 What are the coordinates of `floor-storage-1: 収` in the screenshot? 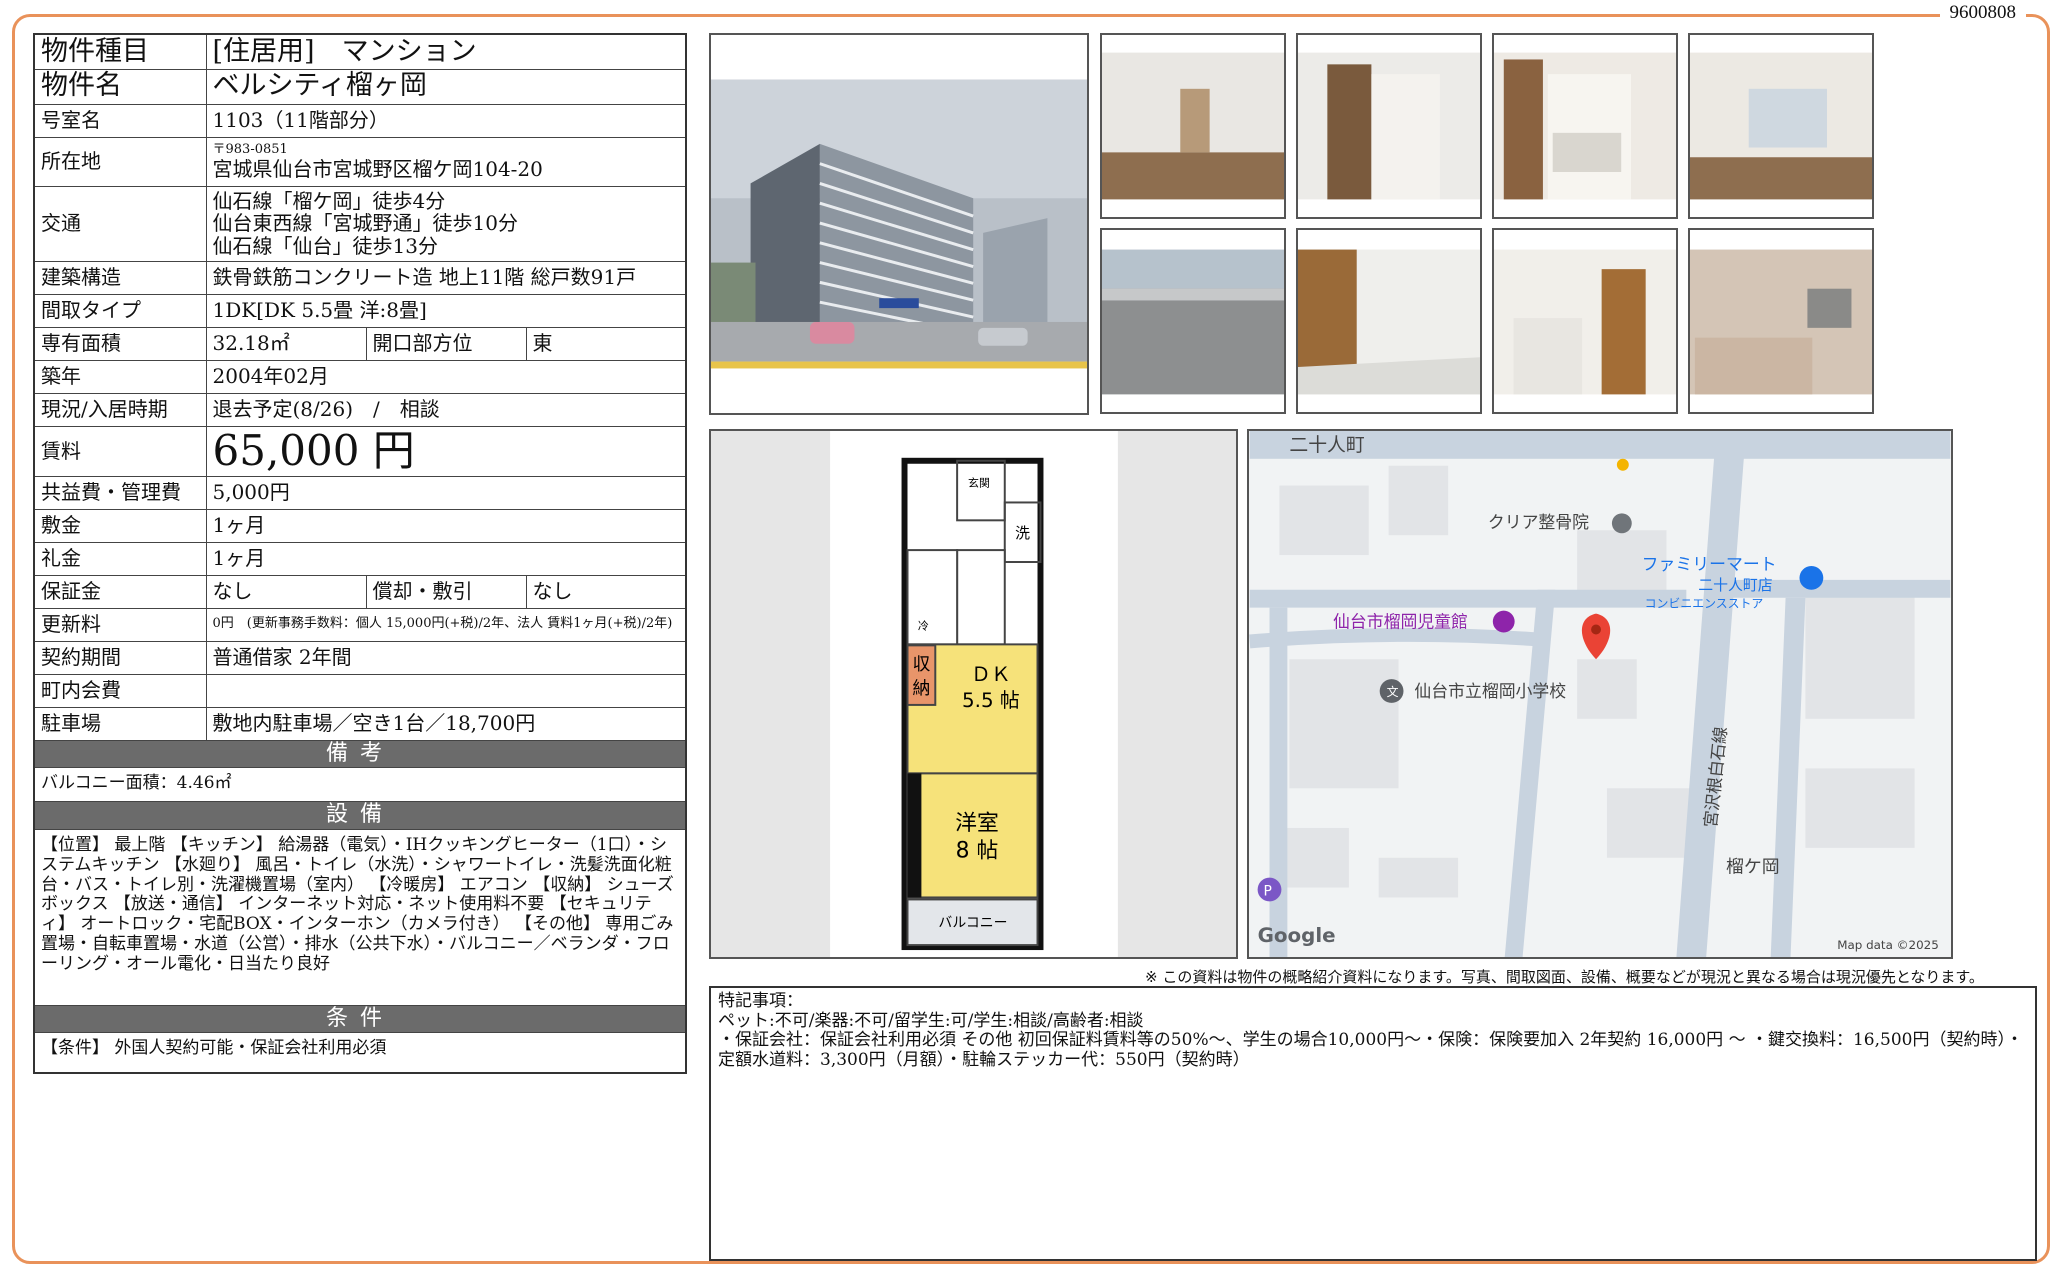 It's located at (921, 664).